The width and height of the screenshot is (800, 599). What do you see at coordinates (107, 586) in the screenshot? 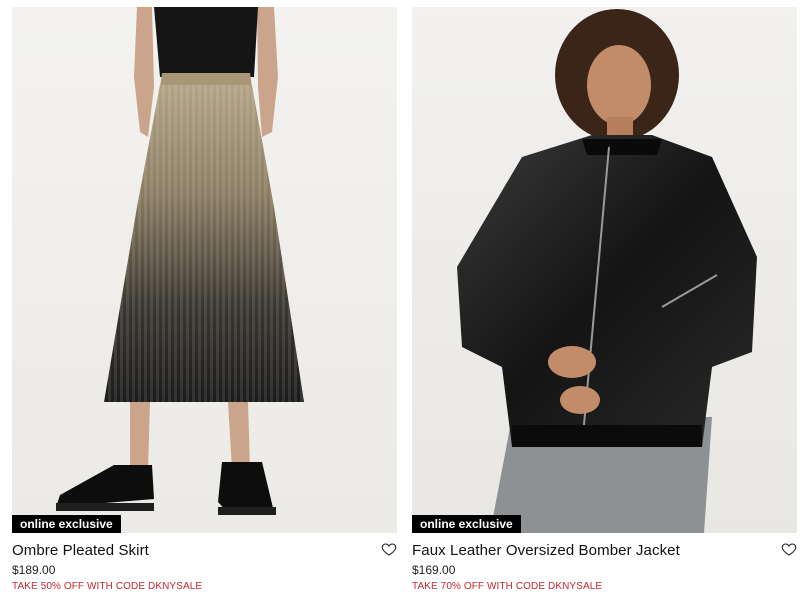
I see `promo-text: TAKE 50% OFF WITH CODE DKNYSALE` at bounding box center [107, 586].